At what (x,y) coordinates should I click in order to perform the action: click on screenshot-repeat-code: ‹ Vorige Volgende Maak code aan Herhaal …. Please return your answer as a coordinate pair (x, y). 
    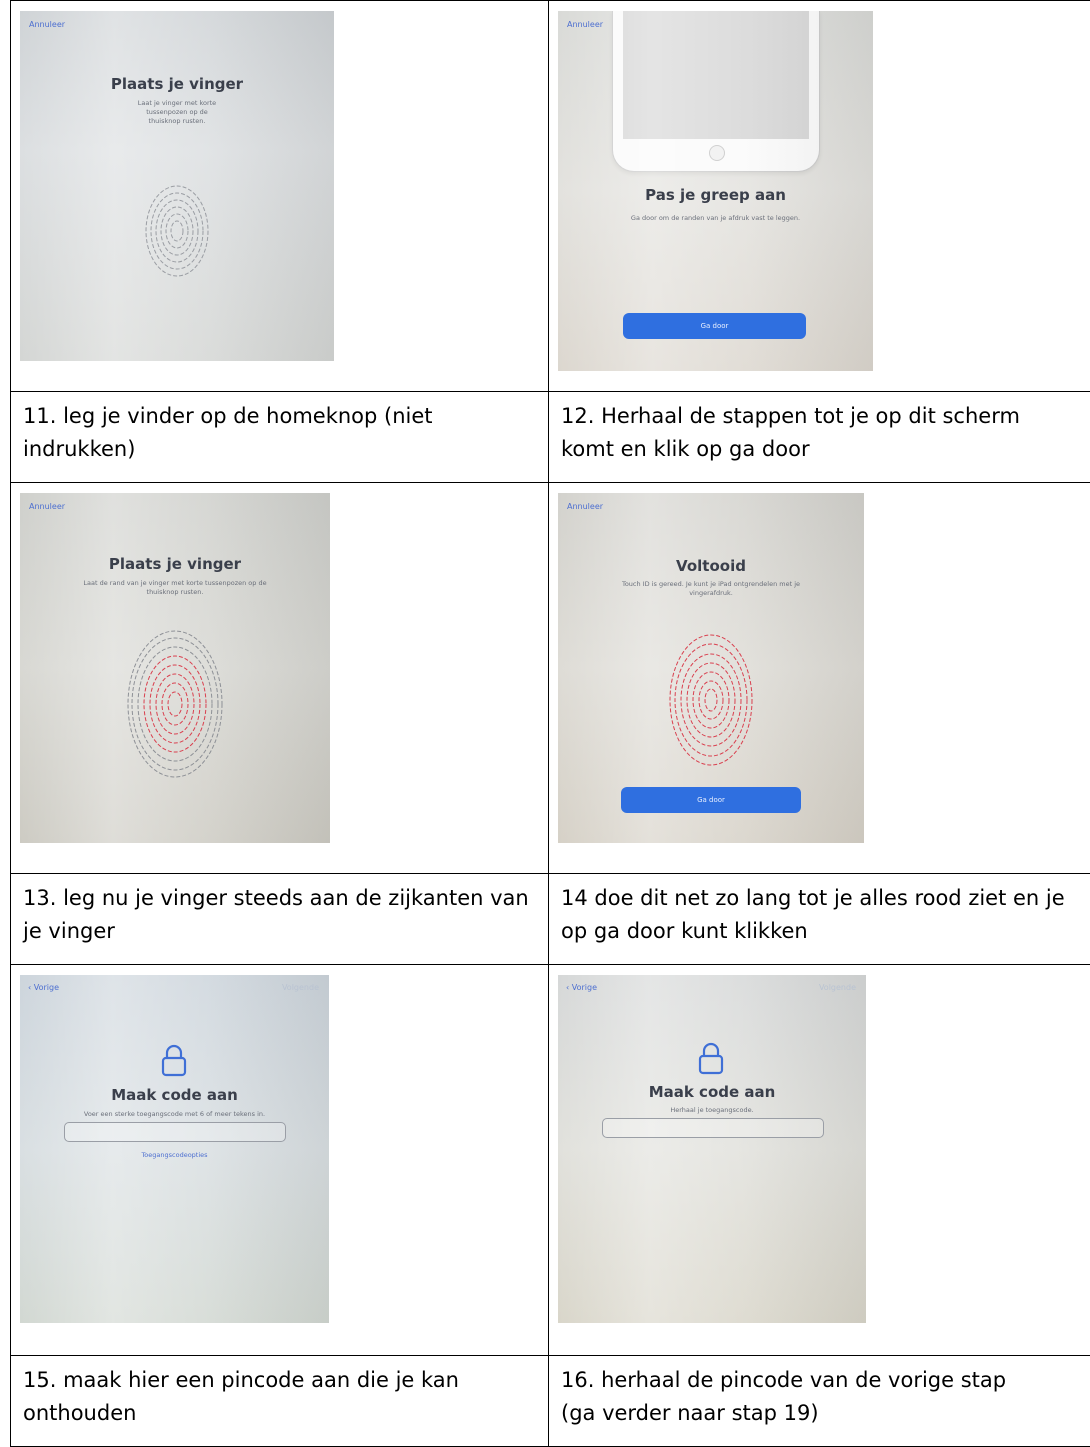
    Looking at the image, I should click on (712, 1149).